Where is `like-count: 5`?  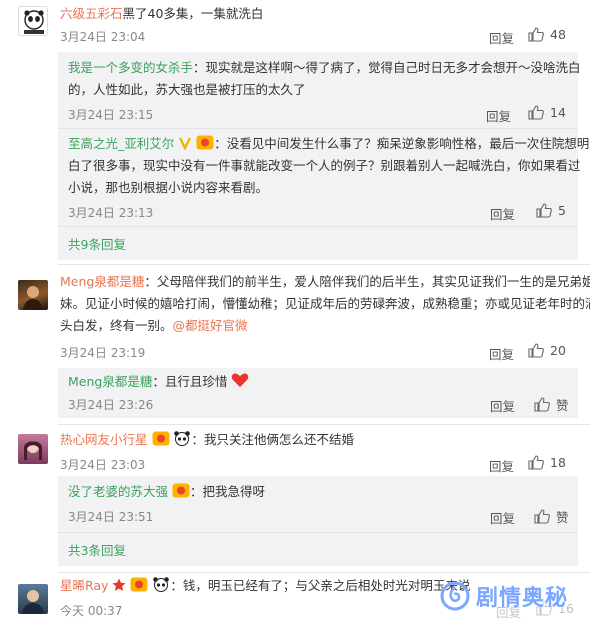 like-count: 5 is located at coordinates (562, 210).